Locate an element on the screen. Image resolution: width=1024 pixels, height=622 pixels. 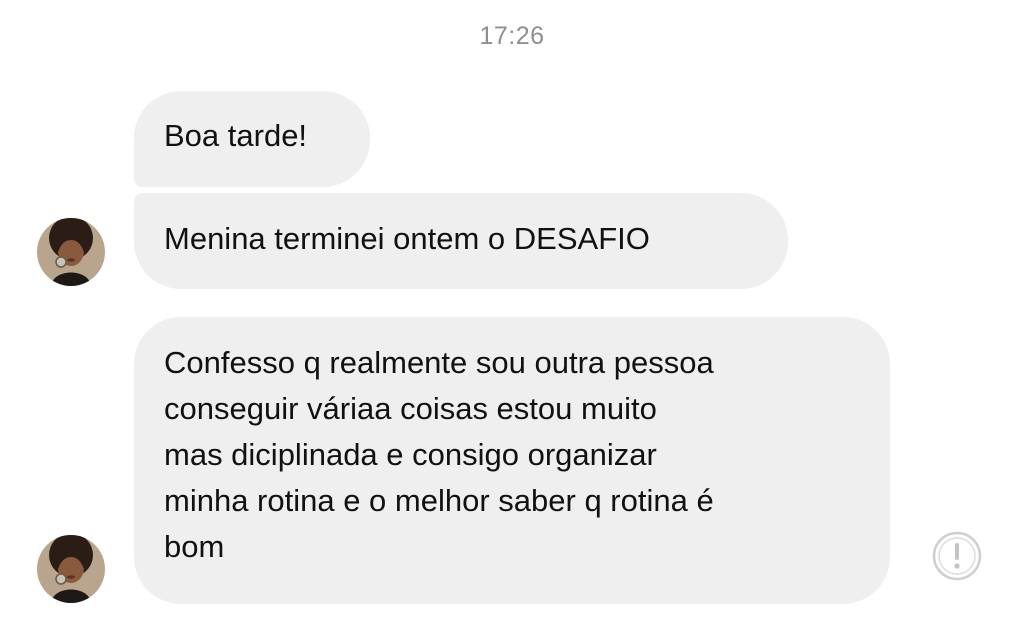
message-timestamp: 17:26 is located at coordinates (512, 36).